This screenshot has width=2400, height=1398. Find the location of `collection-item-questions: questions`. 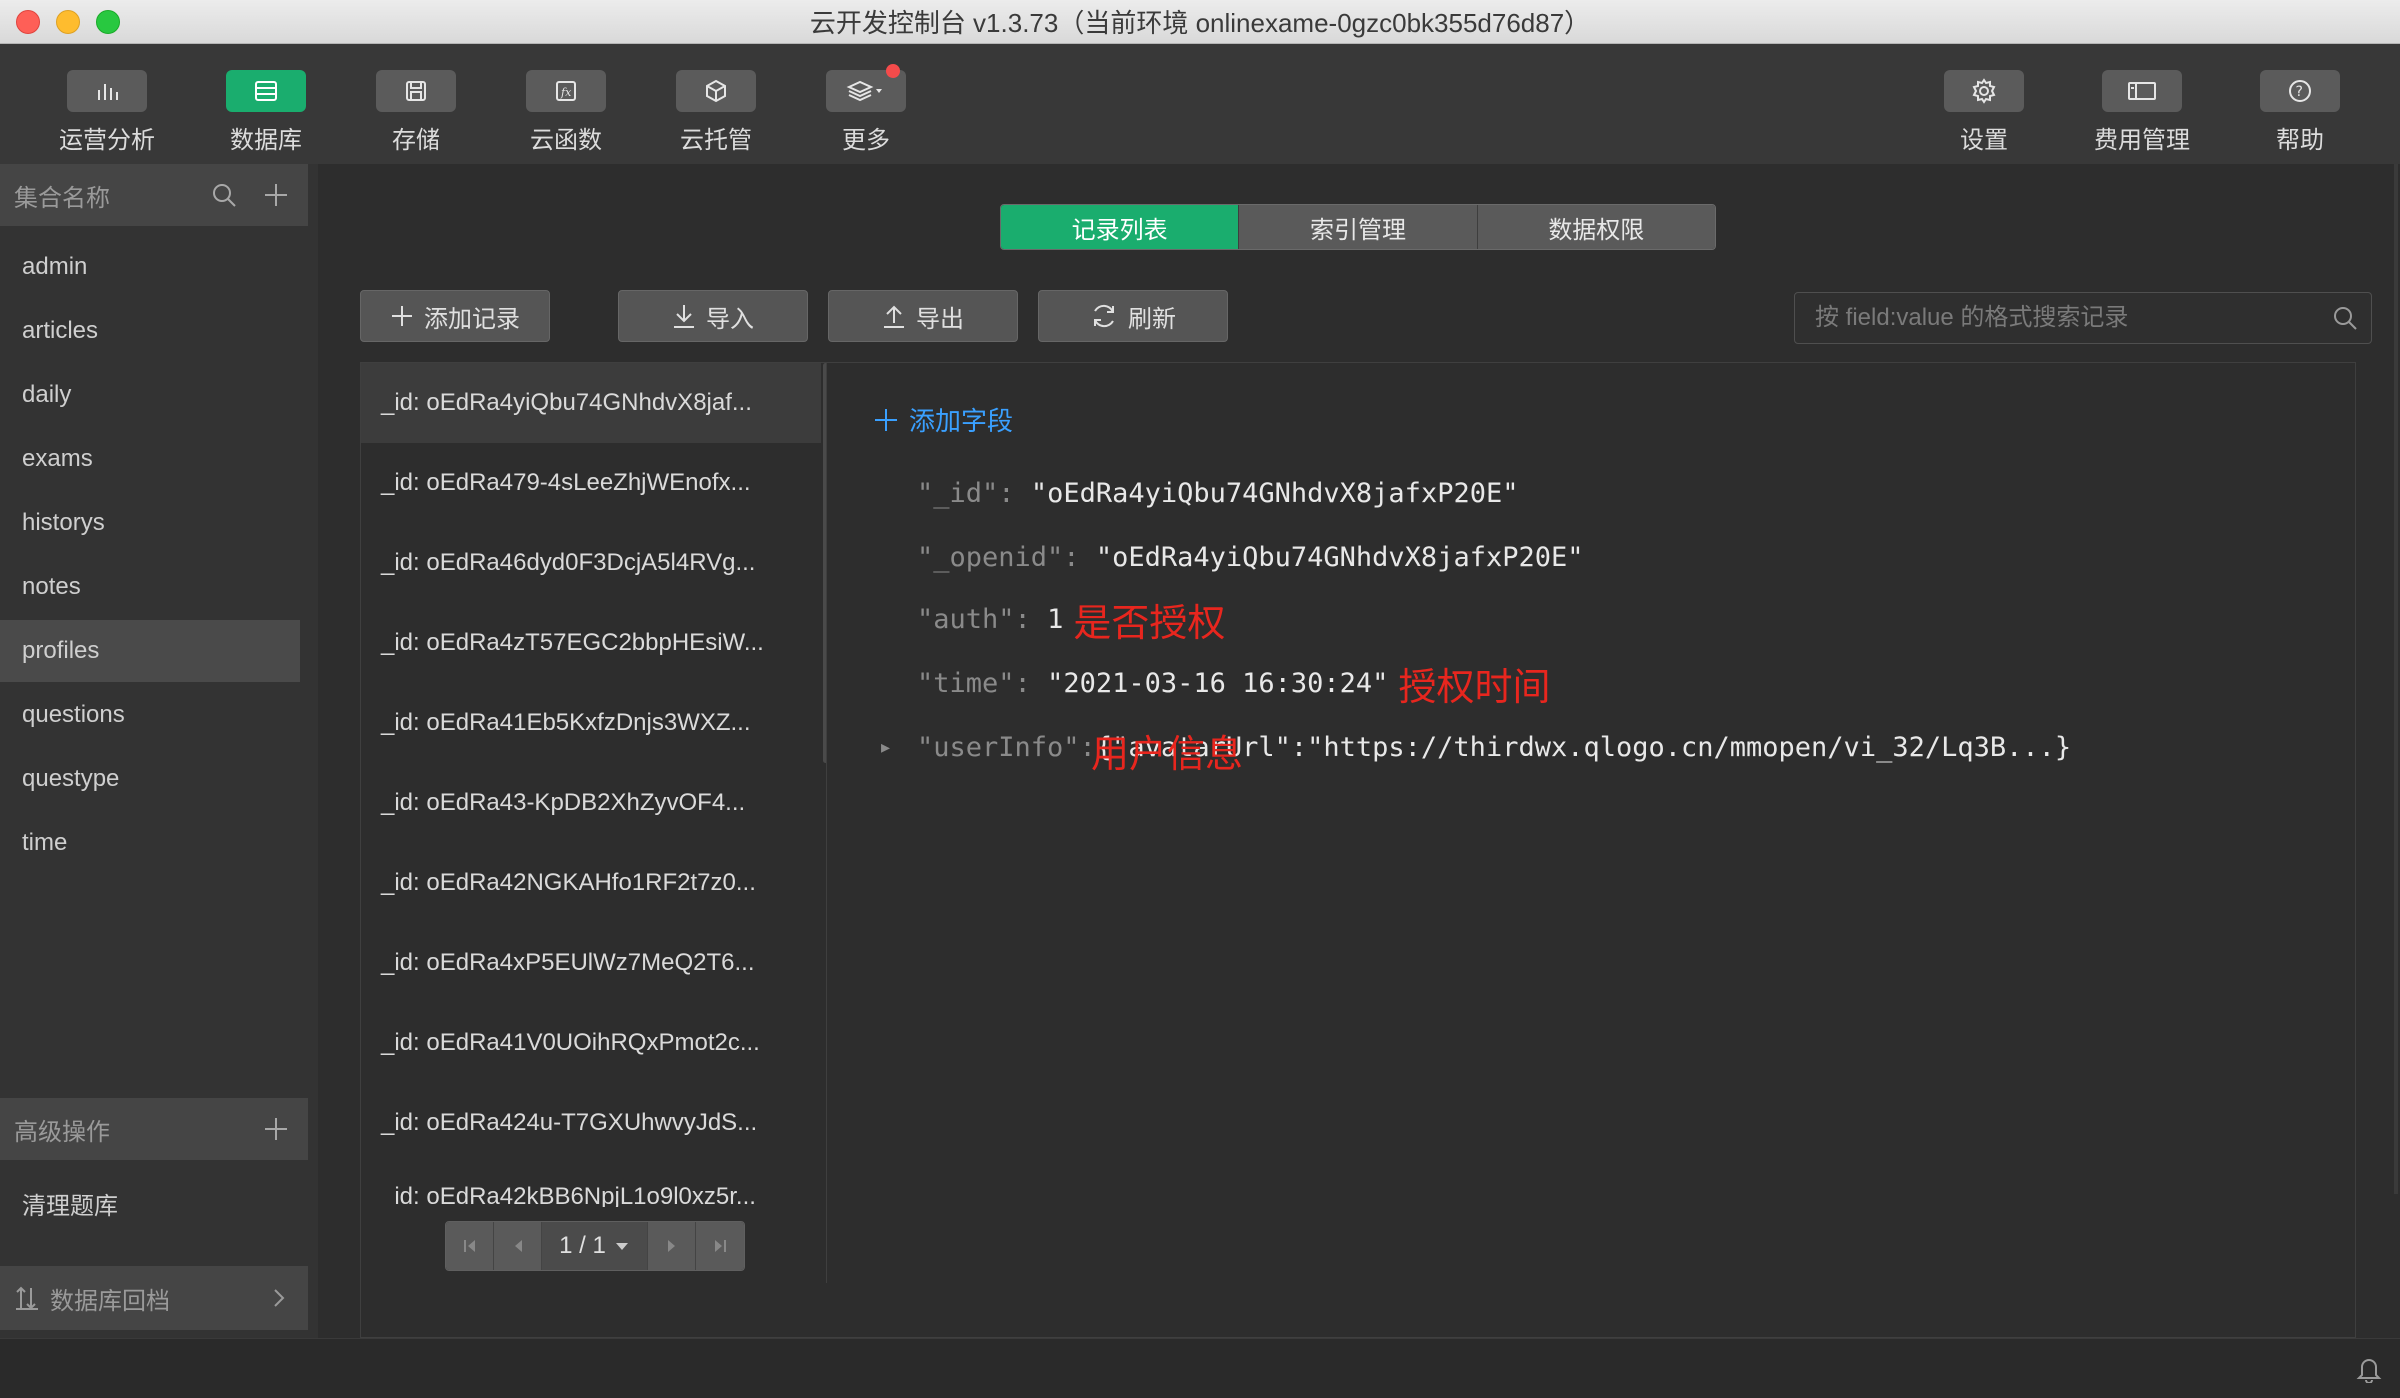

collection-item-questions: questions is located at coordinates (150, 715).